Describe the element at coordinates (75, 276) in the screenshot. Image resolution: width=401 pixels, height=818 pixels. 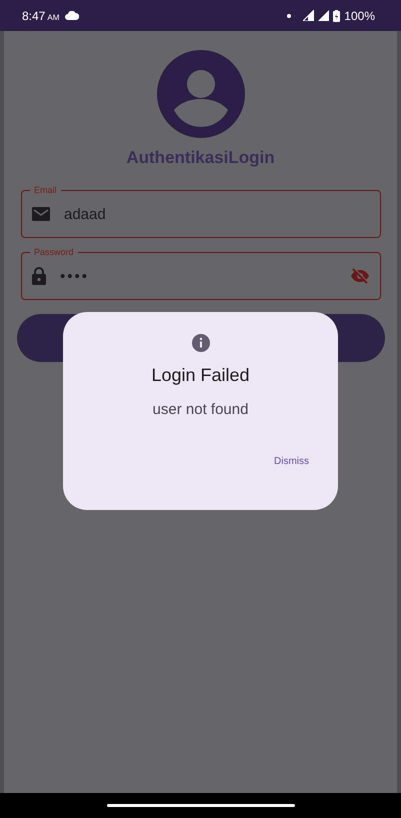
I see `field-value: ••••` at that location.